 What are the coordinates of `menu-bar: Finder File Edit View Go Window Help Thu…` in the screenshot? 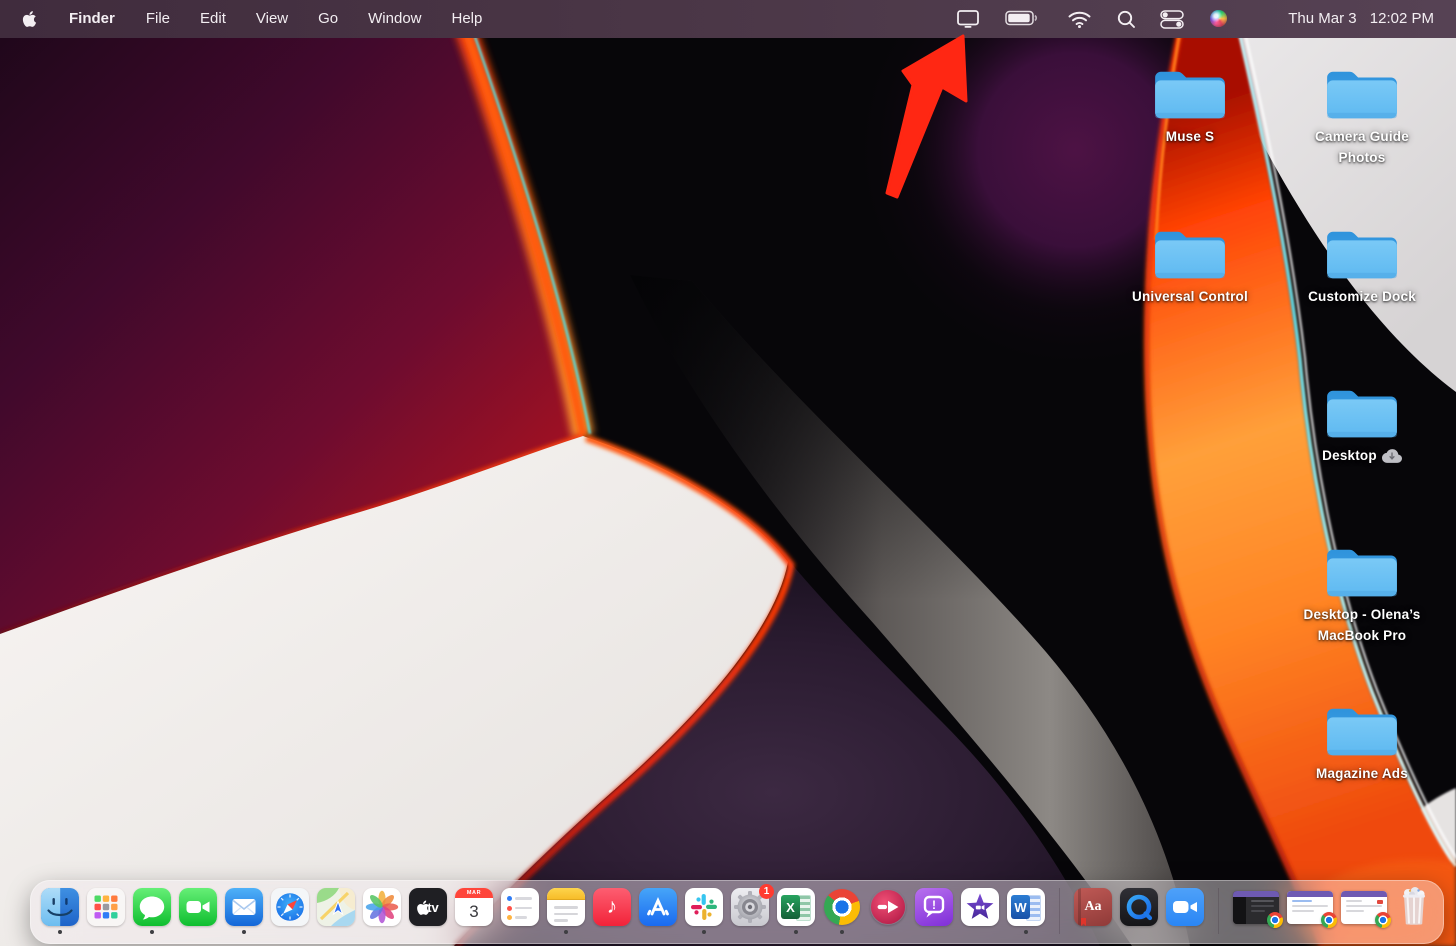 It's located at (728, 19).